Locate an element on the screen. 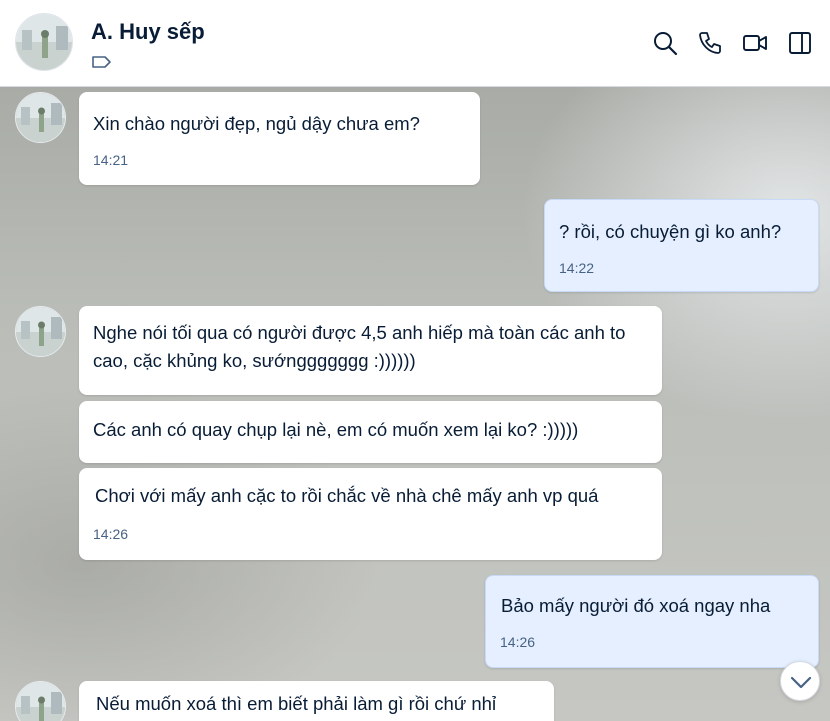  search-icon is located at coordinates (665, 43).